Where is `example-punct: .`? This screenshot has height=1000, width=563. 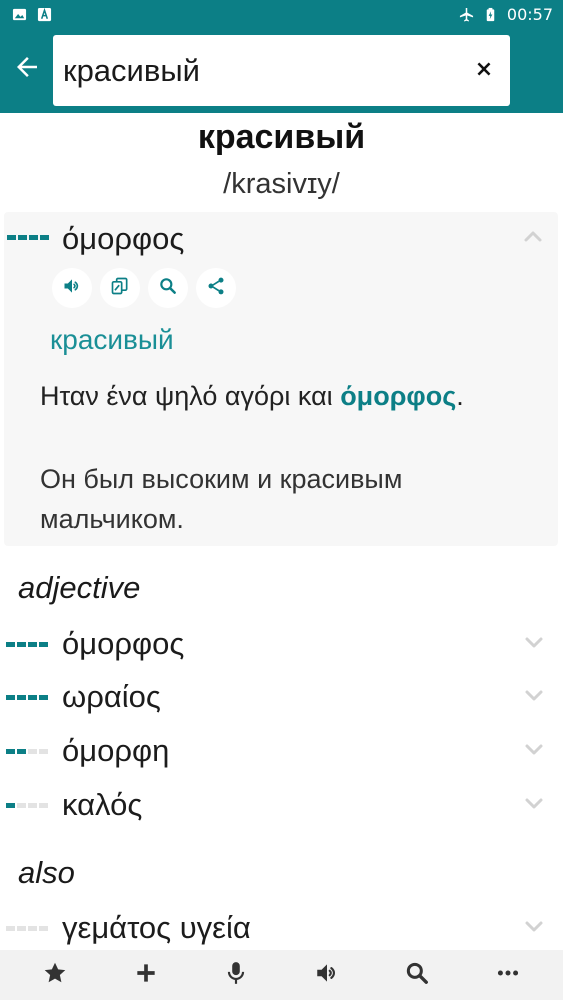 example-punct: . is located at coordinates (460, 396).